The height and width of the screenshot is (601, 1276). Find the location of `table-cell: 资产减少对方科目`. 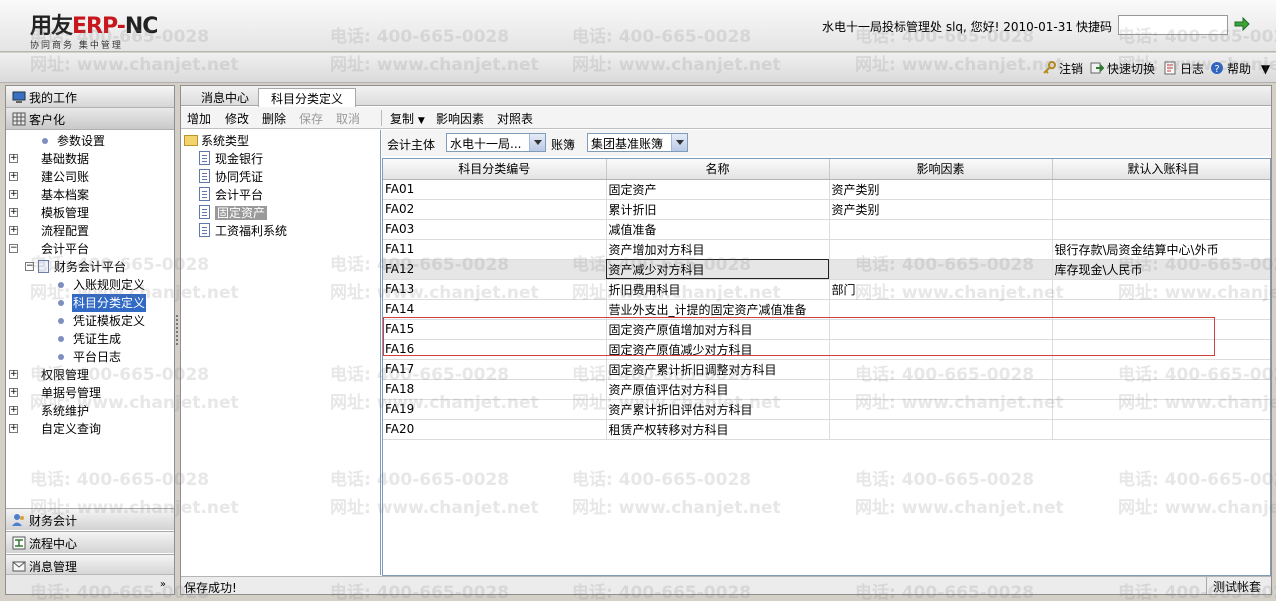

table-cell: 资产减少对方科目 is located at coordinates (718, 269).